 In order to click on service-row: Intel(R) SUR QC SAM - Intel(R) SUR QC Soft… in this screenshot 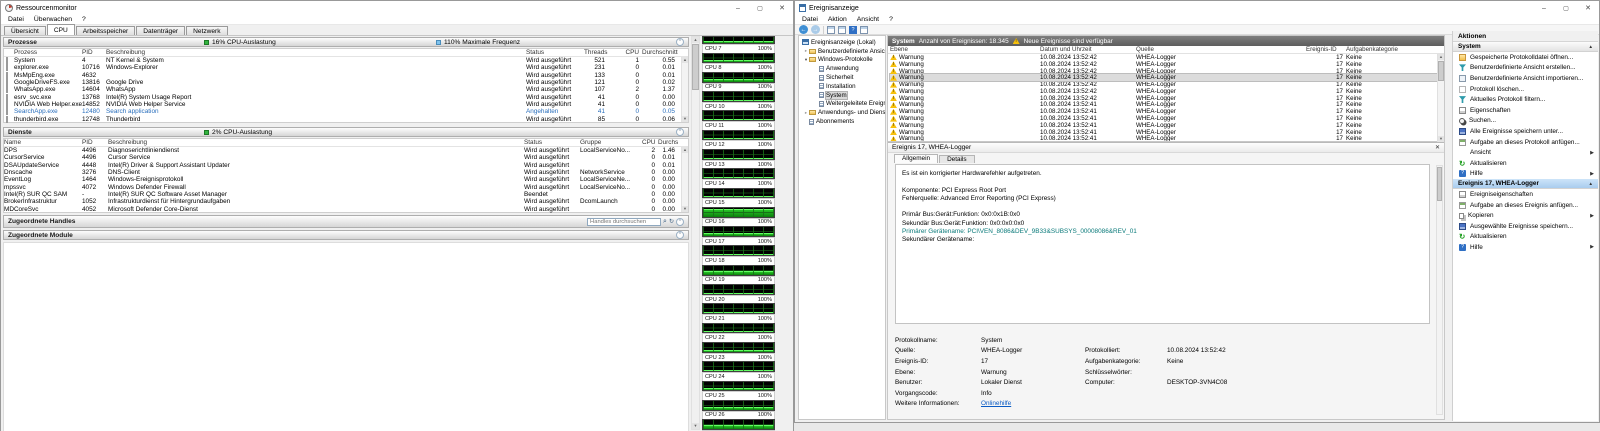, I will do `click(346, 194)`.